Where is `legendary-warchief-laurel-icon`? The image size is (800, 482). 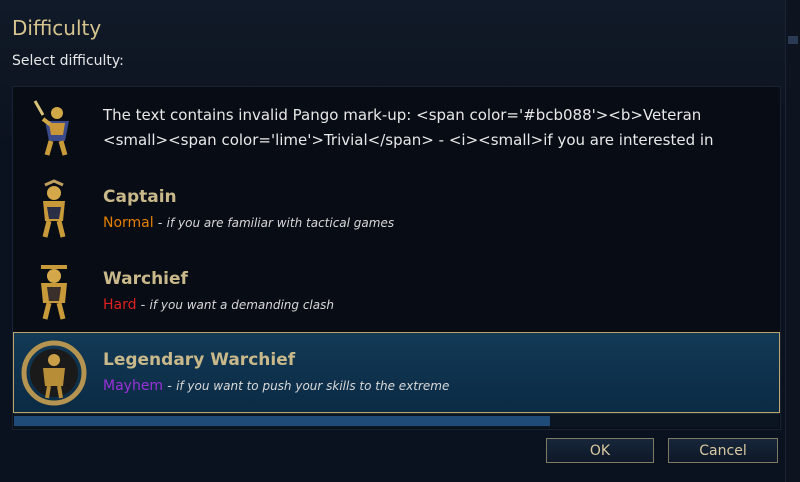
legendary-warchief-laurel-icon is located at coordinates (54, 373).